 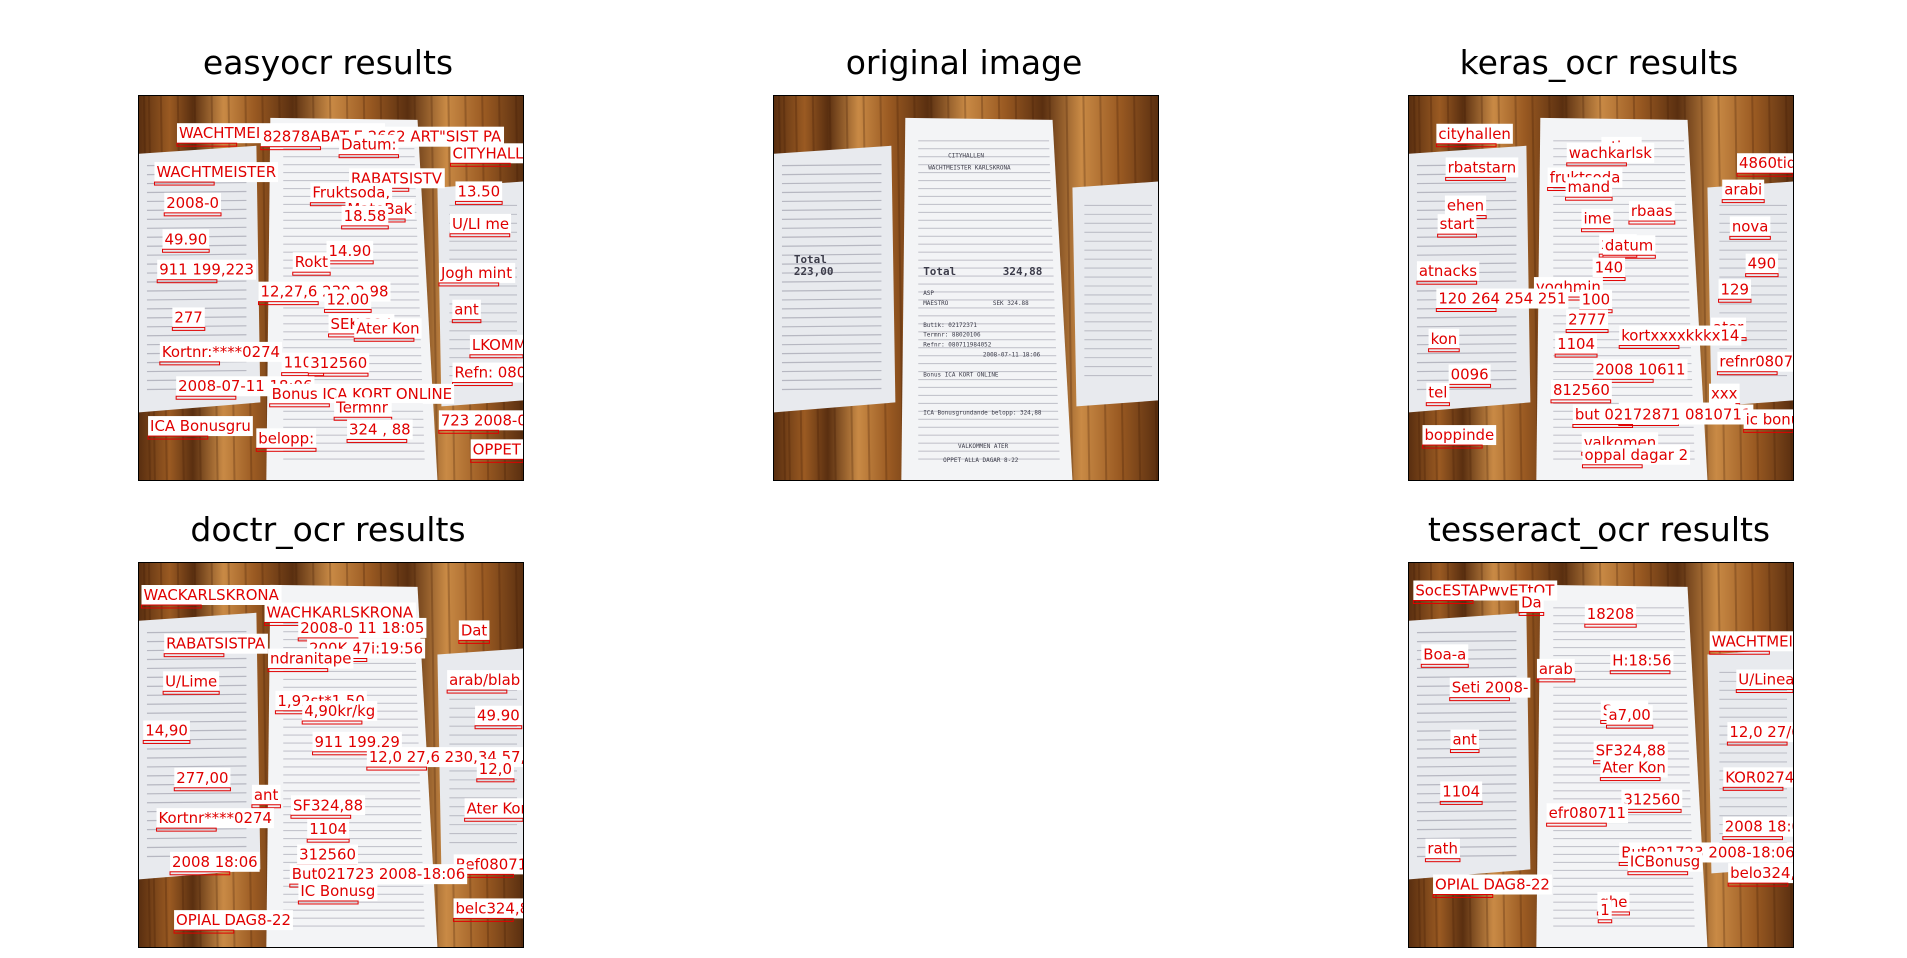 I want to click on receipt-printed-text: SEK 324.88, so click(x=1011, y=303).